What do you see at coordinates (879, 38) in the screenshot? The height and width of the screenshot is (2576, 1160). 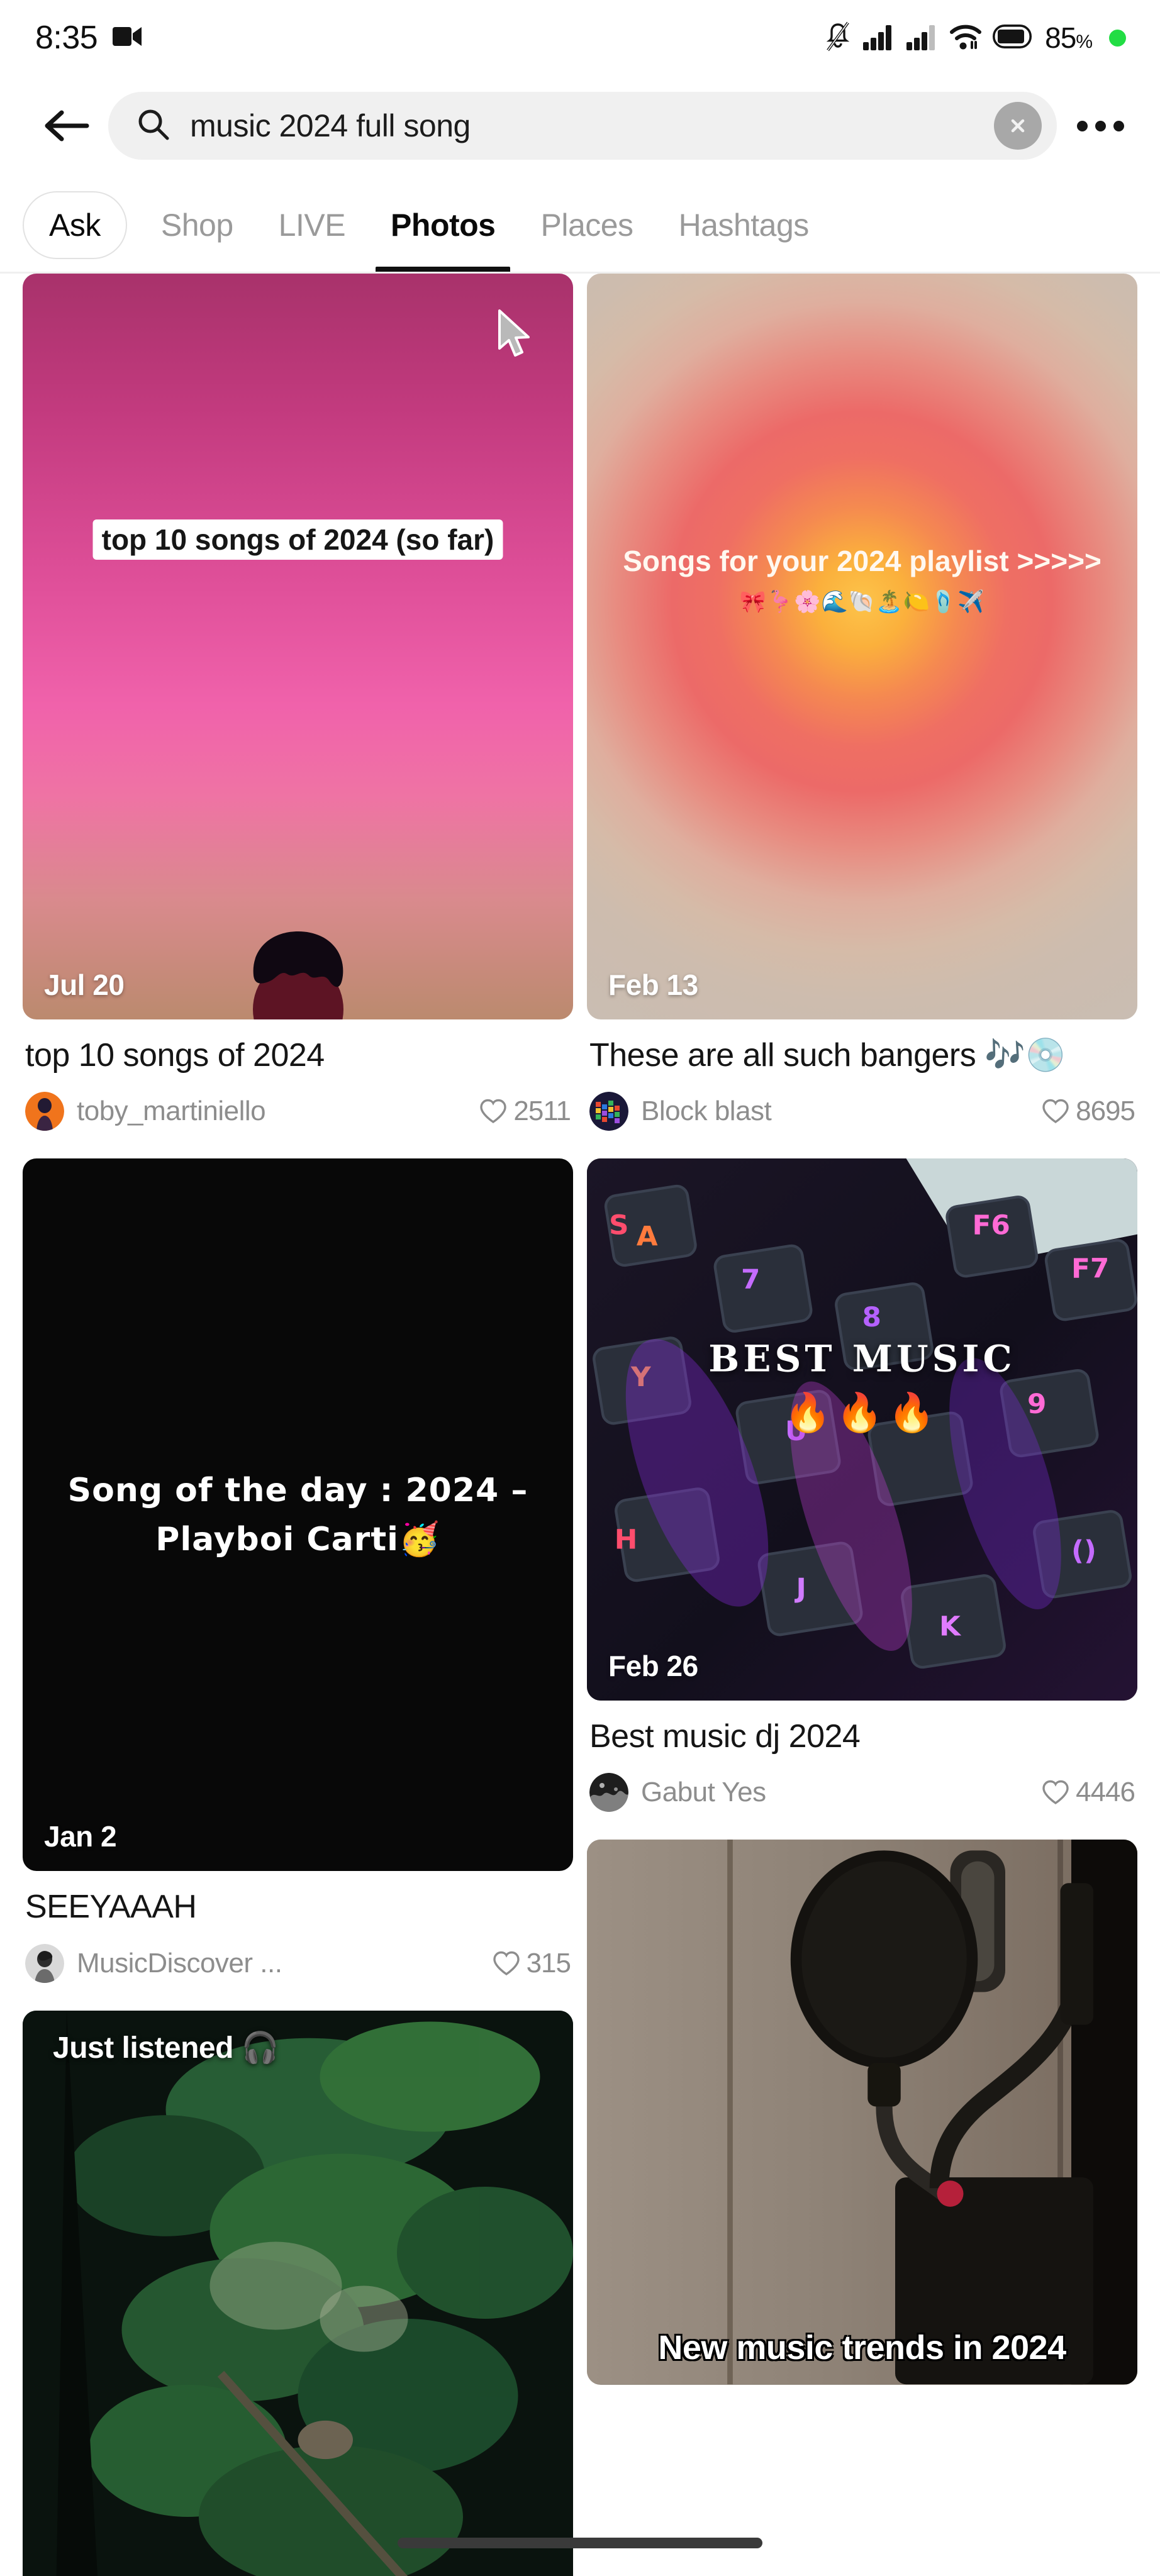 I see `signal-bars-icon` at bounding box center [879, 38].